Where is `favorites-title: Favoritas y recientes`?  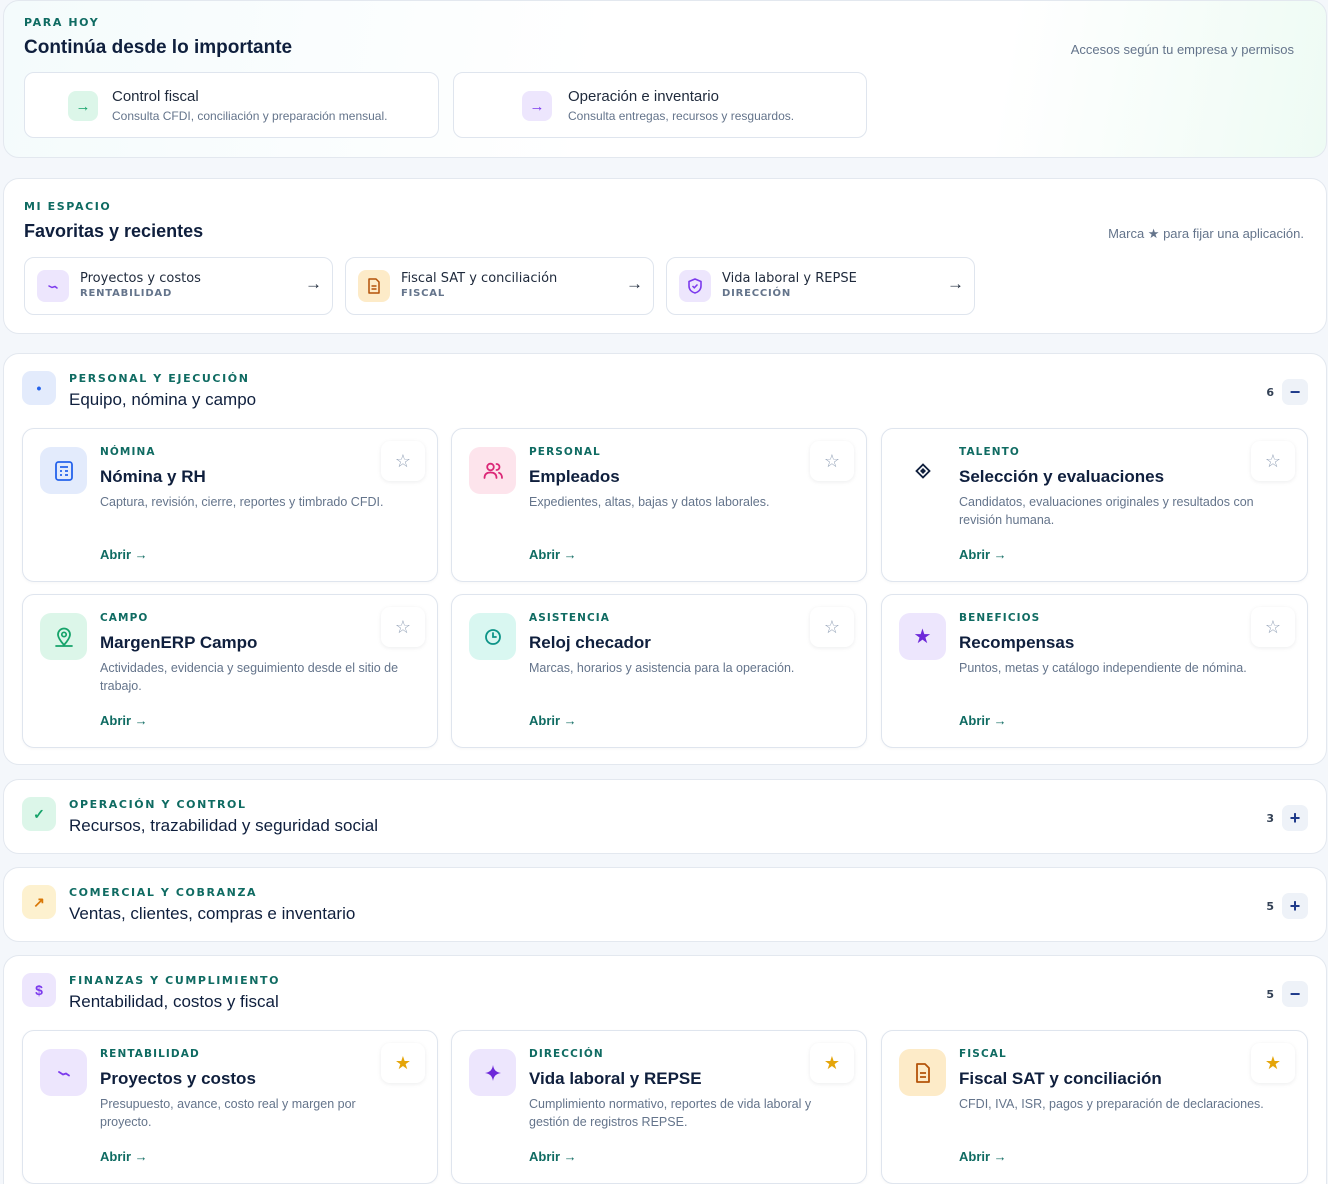
favorites-title: Favoritas y recientes is located at coordinates (114, 231).